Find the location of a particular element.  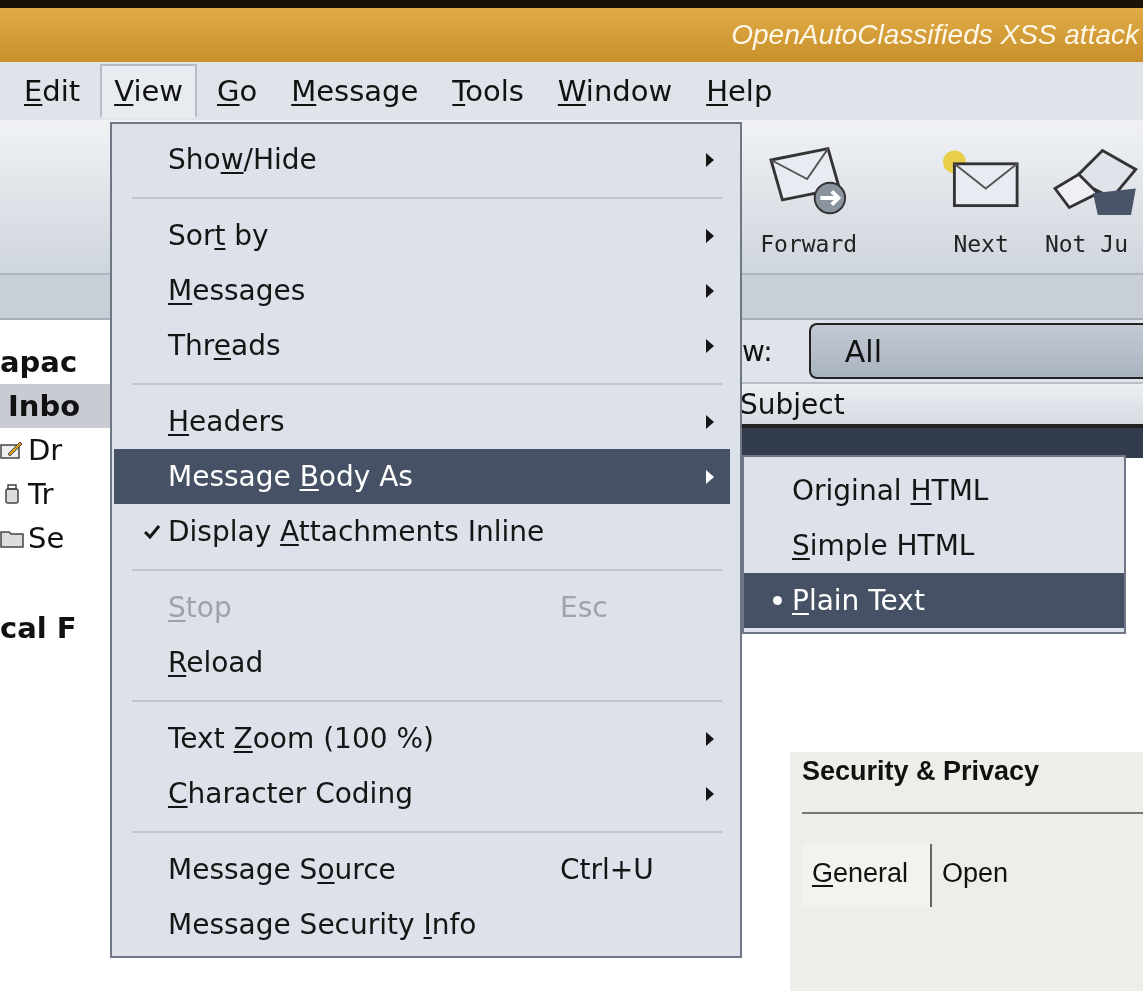

folder-item: cal F is located at coordinates (55, 628).